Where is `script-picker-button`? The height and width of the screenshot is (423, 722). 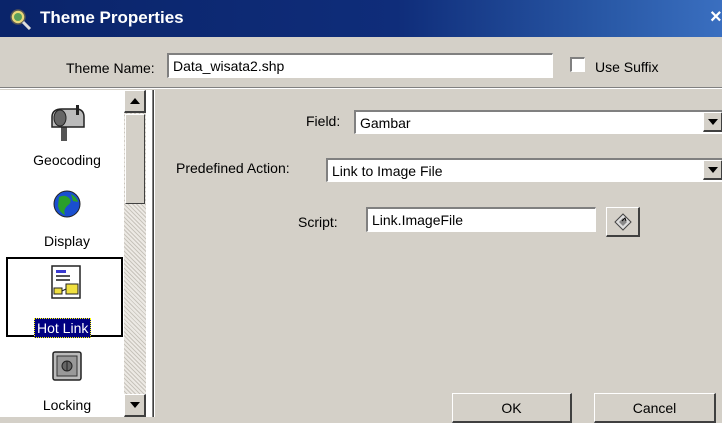
script-picker-button is located at coordinates (623, 222).